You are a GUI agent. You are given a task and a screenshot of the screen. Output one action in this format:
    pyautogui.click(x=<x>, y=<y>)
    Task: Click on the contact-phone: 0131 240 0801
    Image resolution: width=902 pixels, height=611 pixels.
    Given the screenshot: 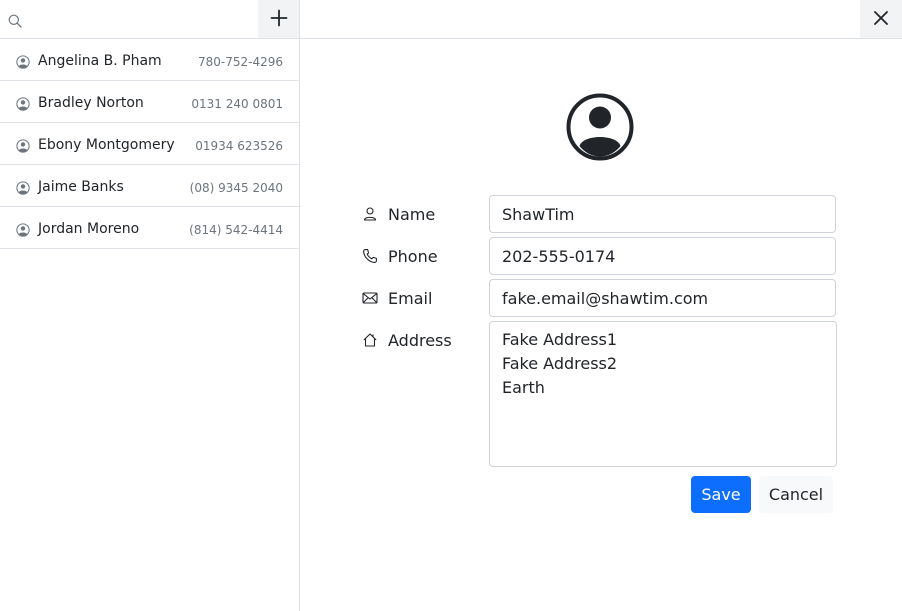 What is the action you would take?
    pyautogui.click(x=237, y=104)
    